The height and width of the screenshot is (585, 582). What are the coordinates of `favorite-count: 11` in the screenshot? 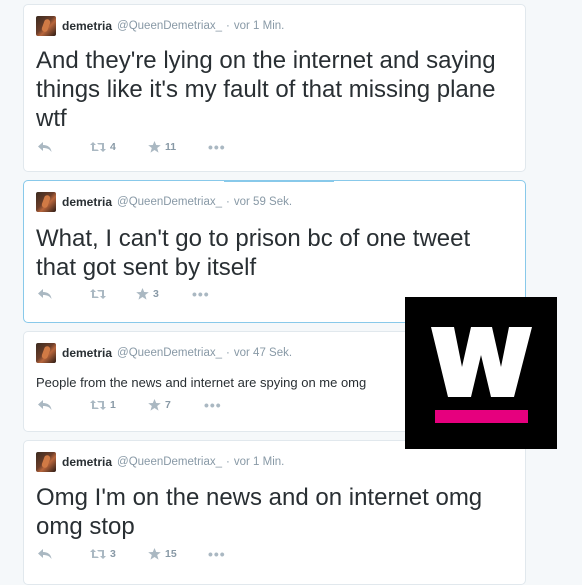 It's located at (171, 147).